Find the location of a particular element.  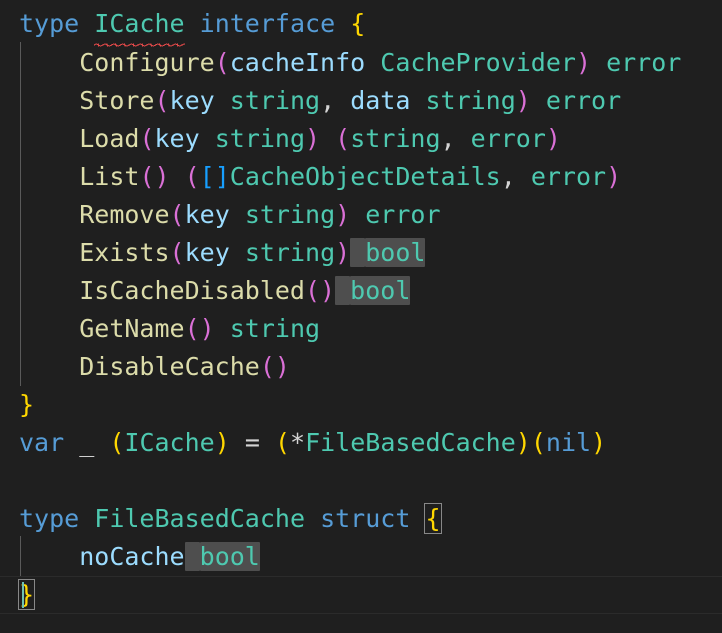

code-token: = is located at coordinates (252, 442).